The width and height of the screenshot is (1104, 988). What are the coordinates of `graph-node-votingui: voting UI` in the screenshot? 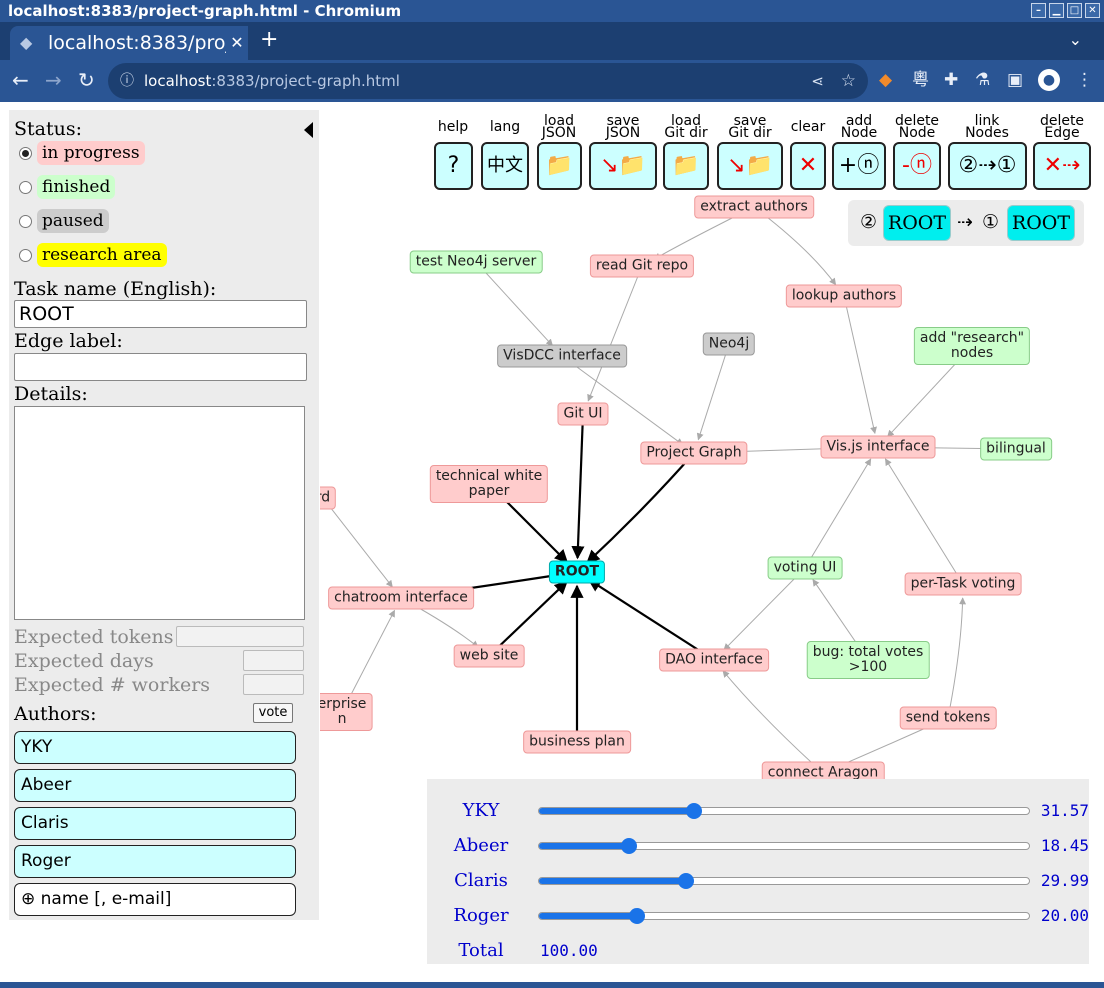 It's located at (805, 568).